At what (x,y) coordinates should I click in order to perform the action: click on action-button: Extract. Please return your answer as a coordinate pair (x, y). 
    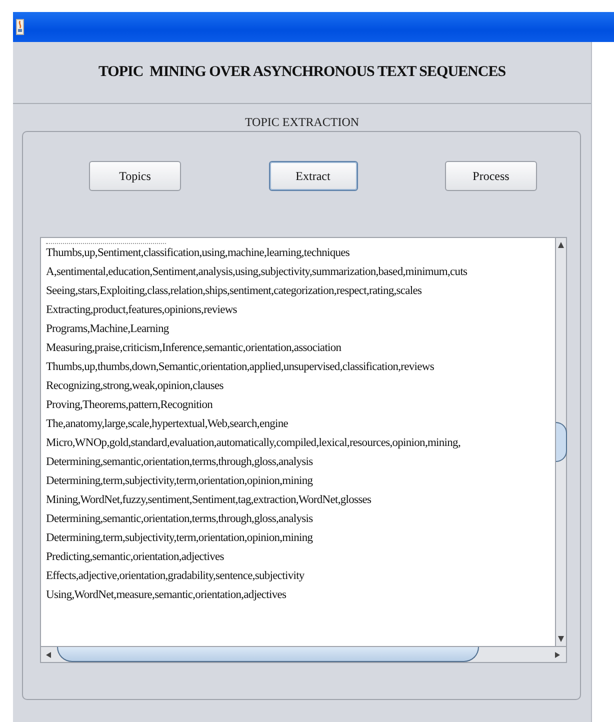
    Looking at the image, I should click on (313, 176).